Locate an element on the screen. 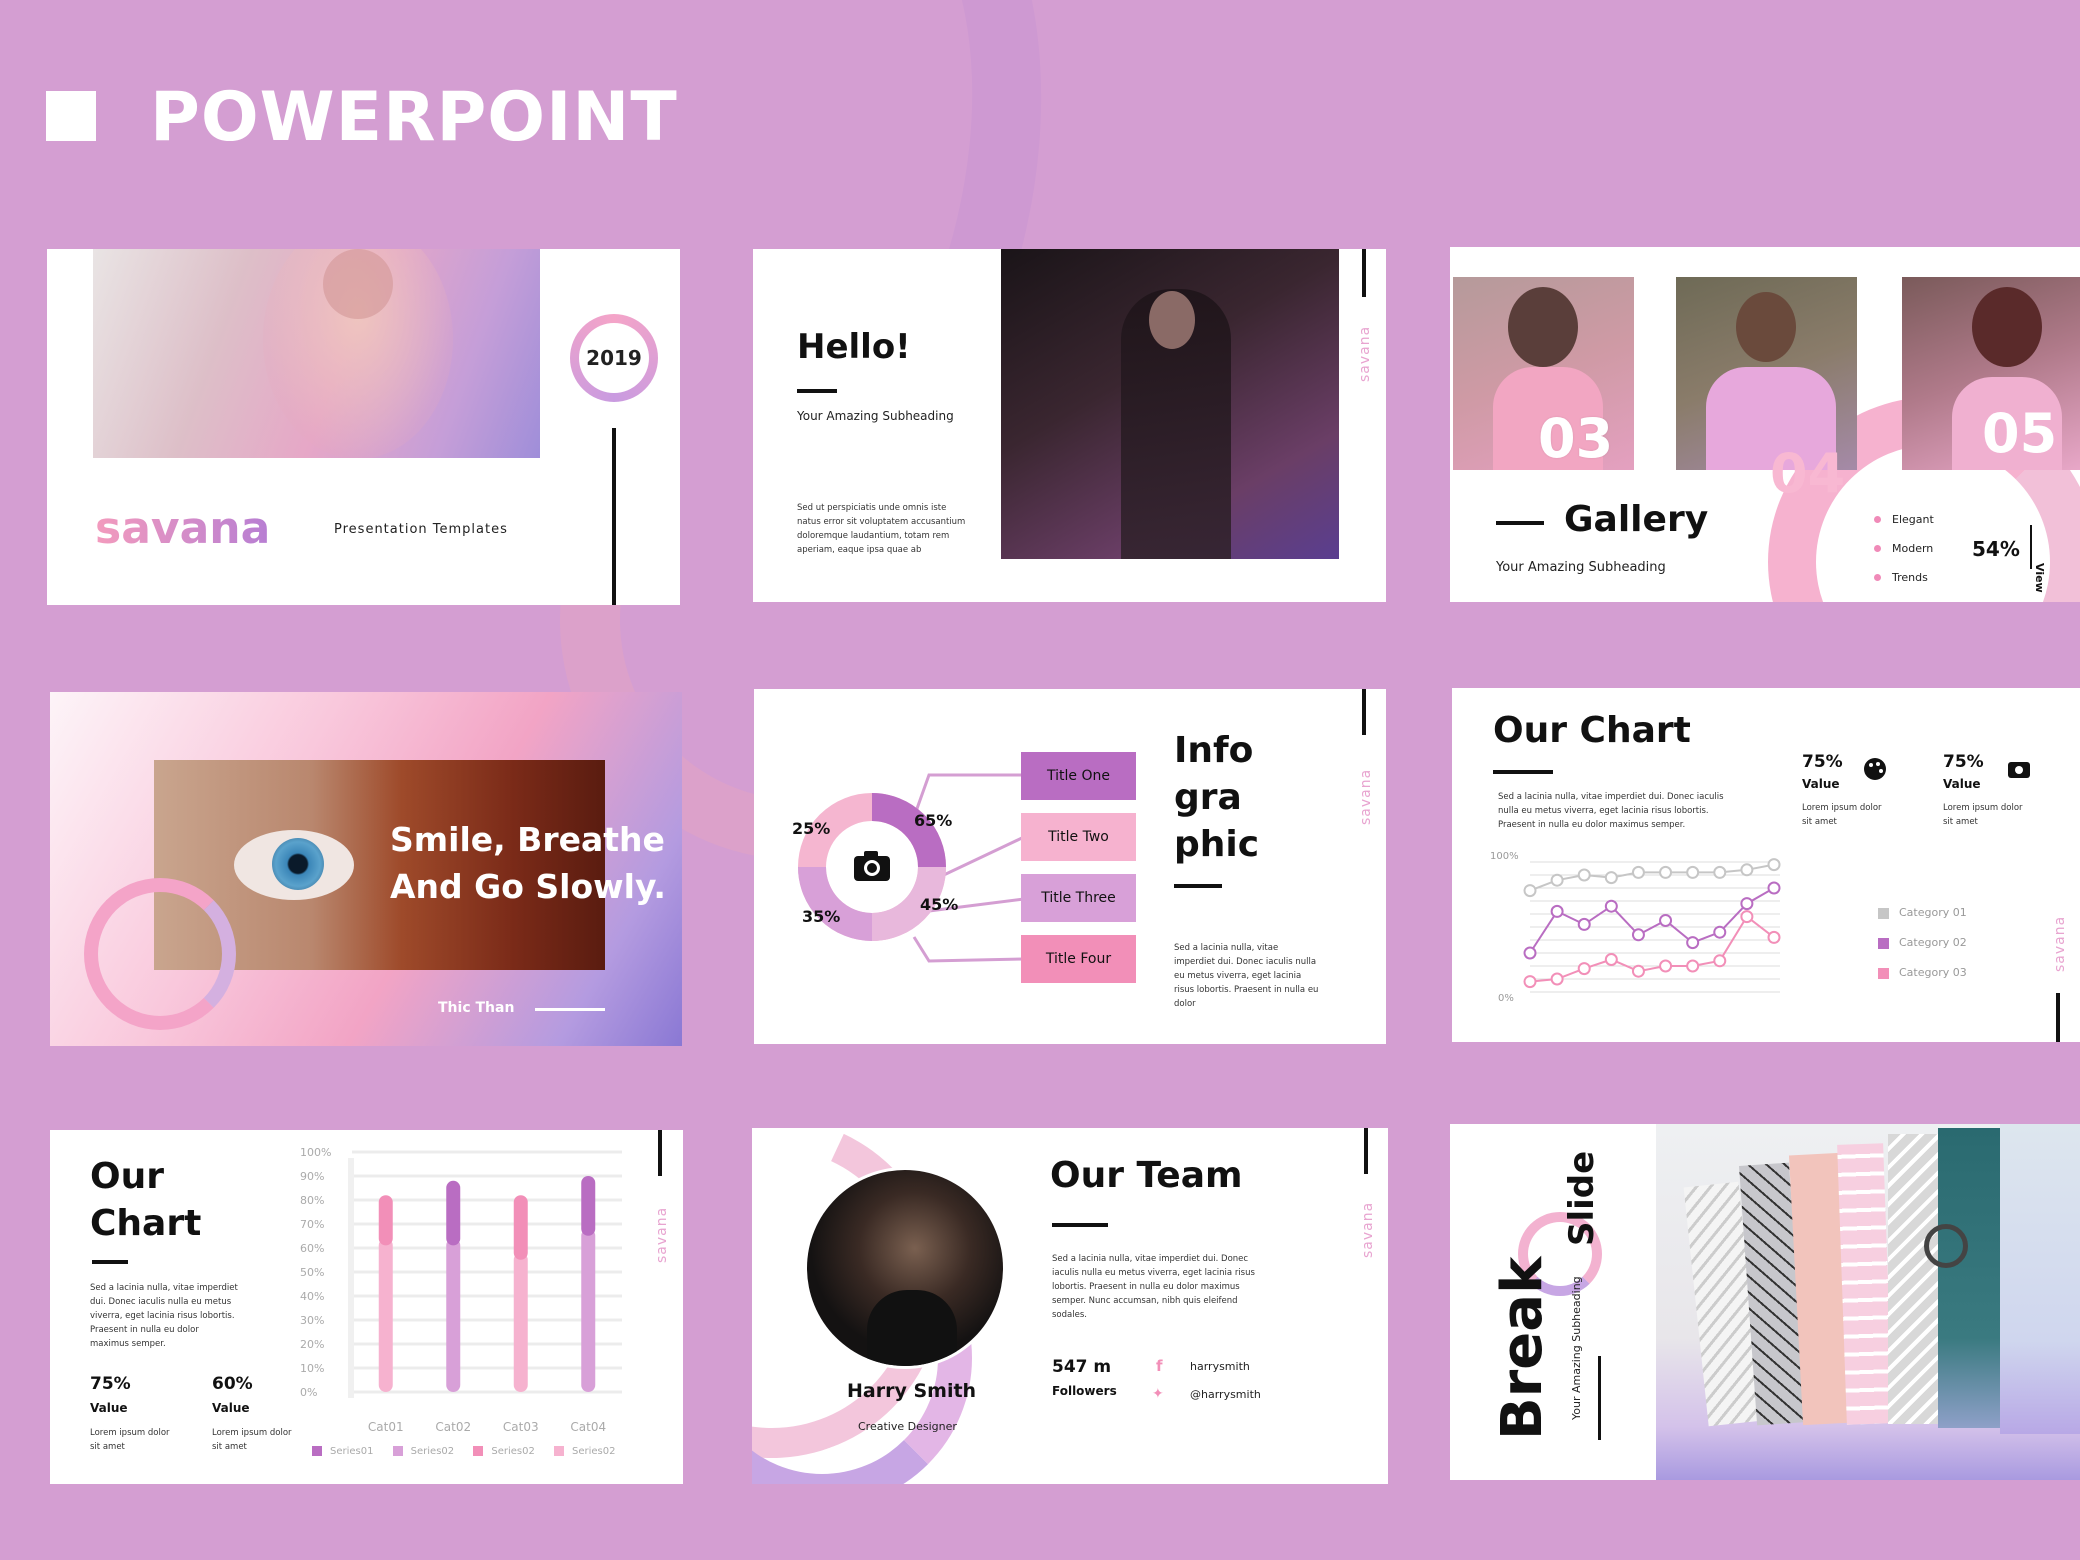  title-box-3: Title Three is located at coordinates (1078, 898).